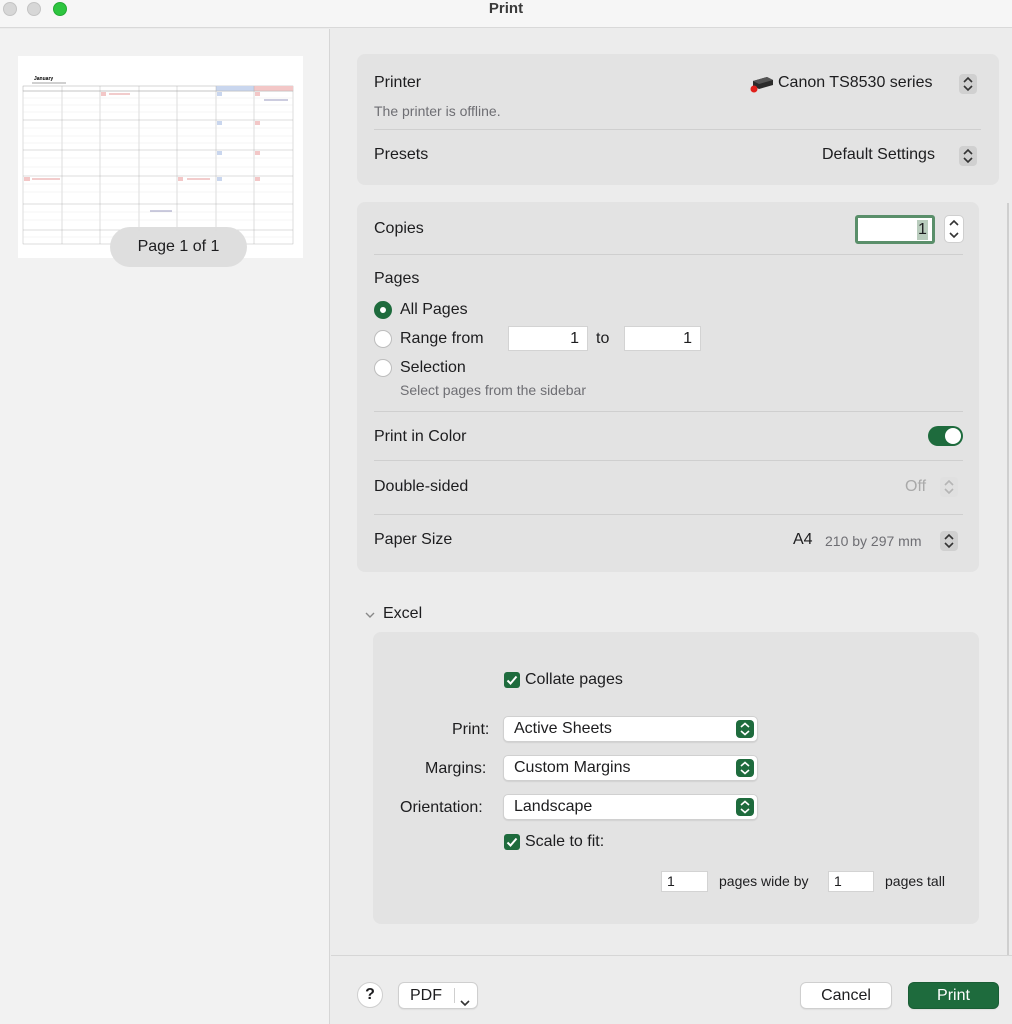 This screenshot has height=1024, width=1012. What do you see at coordinates (762, 84) in the screenshot?
I see `printer-icon` at bounding box center [762, 84].